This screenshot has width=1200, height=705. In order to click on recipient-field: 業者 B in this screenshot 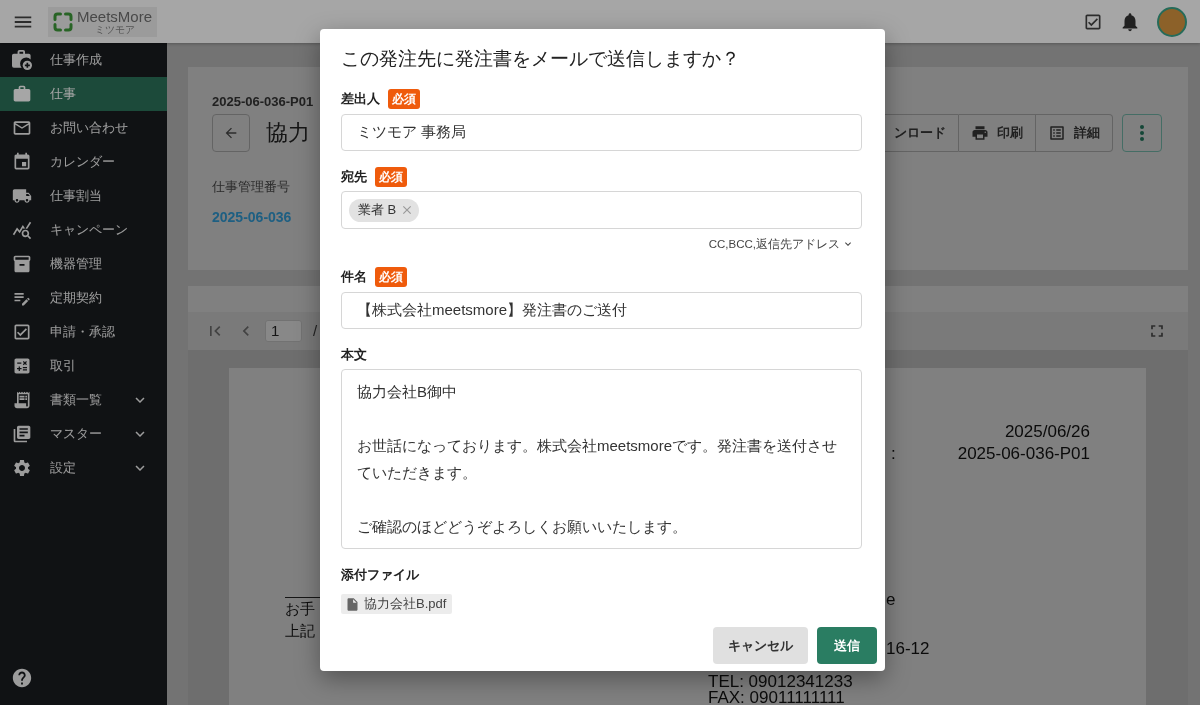, I will do `click(601, 210)`.